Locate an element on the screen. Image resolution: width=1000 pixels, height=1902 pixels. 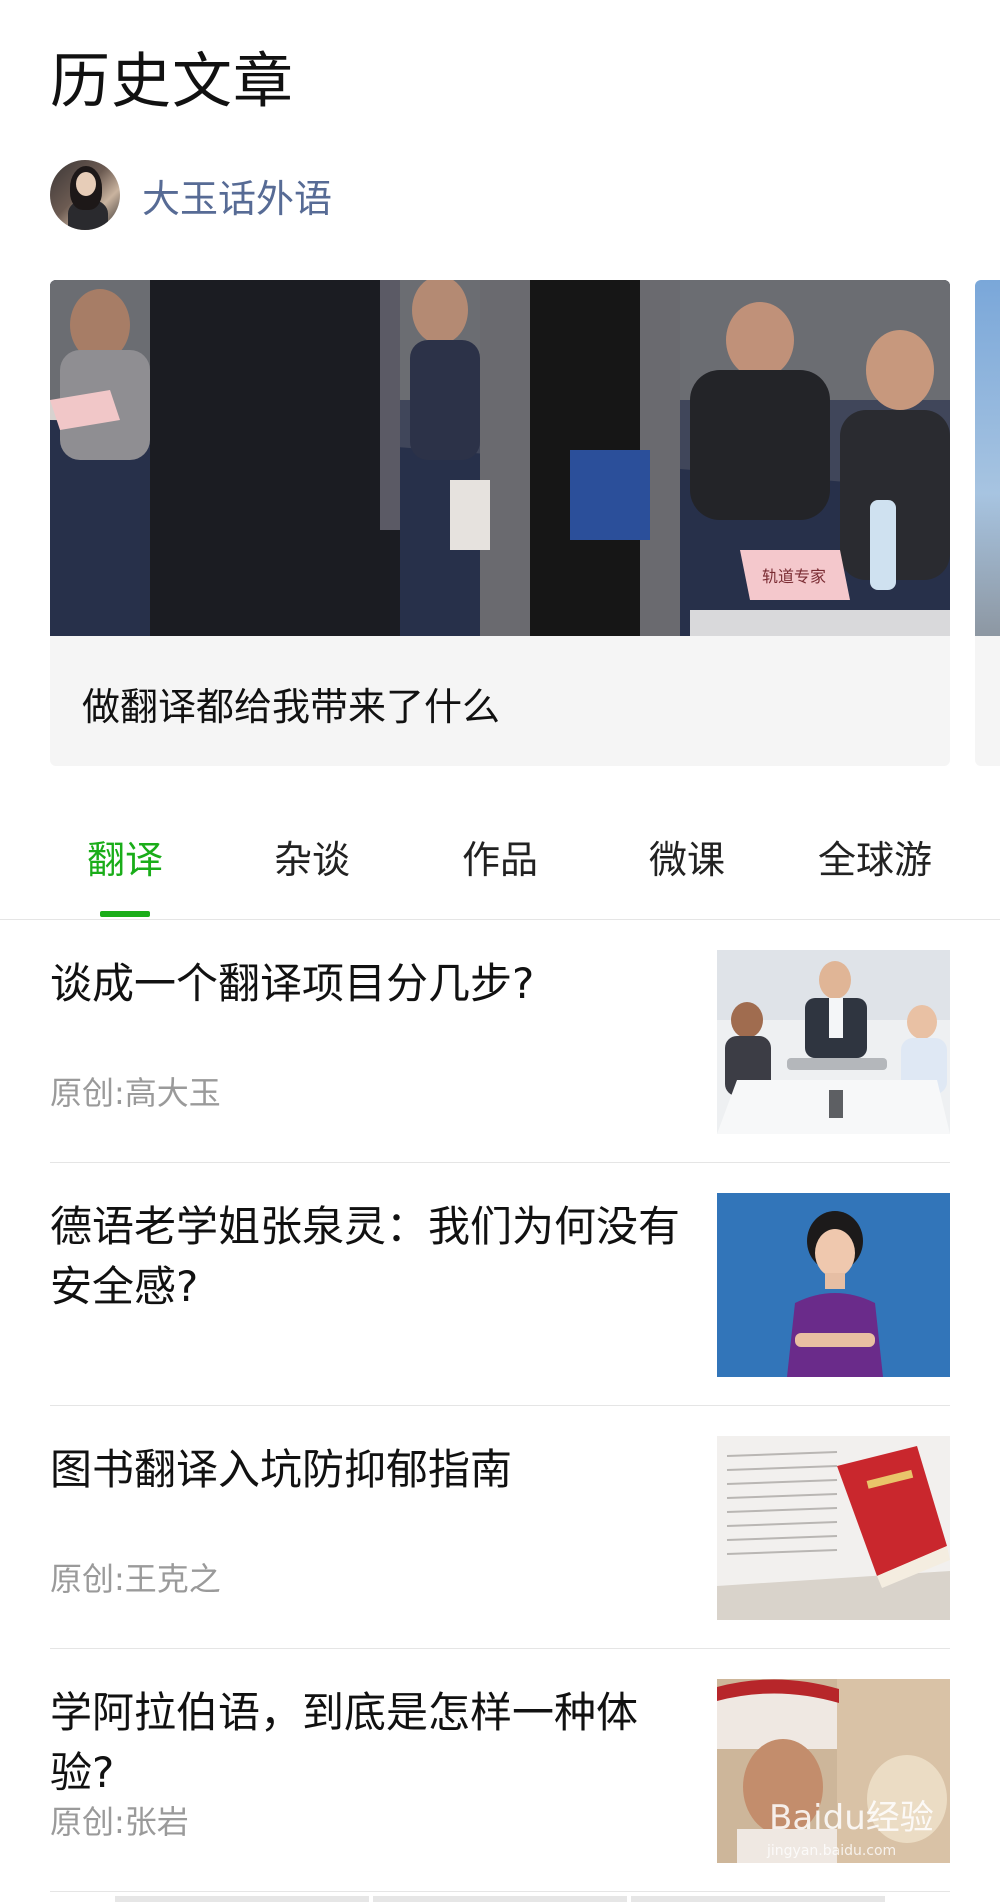
article-item: 谈成一个翻译项目分几步? 原创:高大玉 is located at coordinates (500, 1041).